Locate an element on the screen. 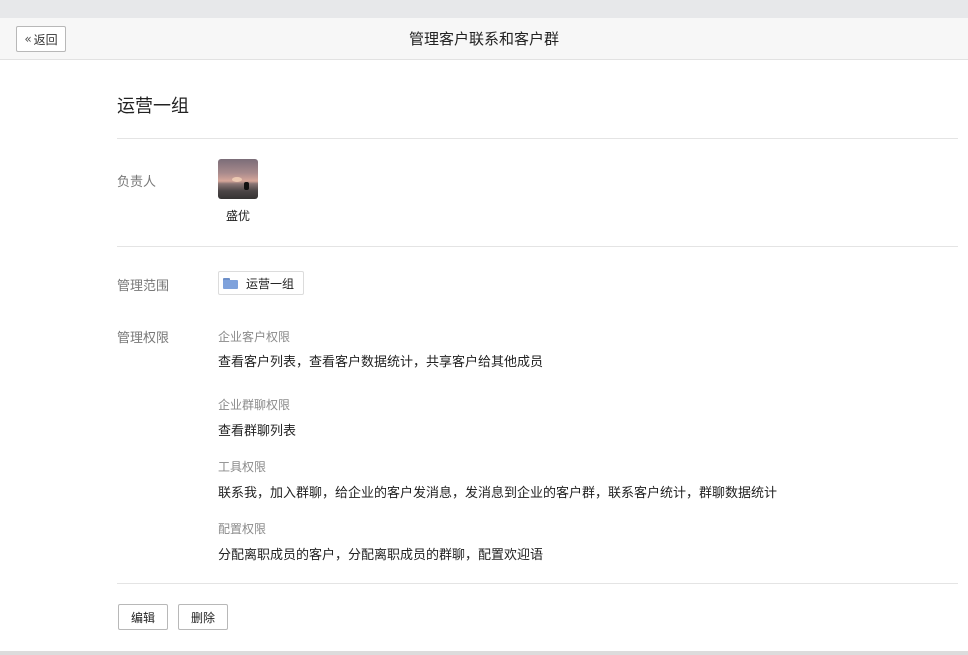 This screenshot has width=968, height=655. bottom-background-strip is located at coordinates (484, 653).